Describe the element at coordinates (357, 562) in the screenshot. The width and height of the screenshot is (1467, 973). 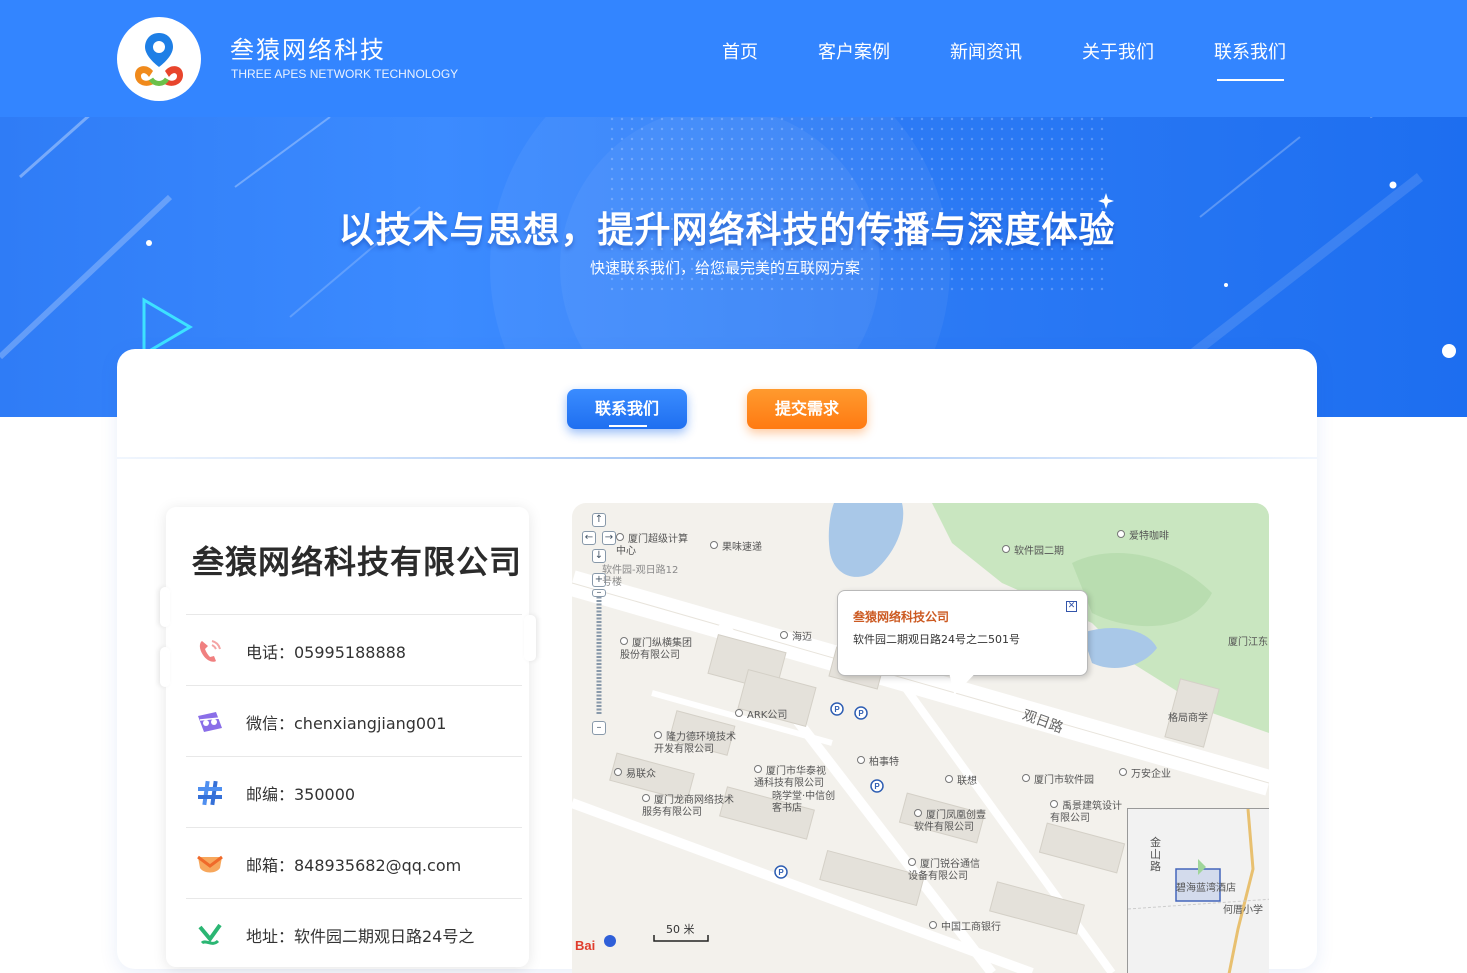
I see `company-name: 叁猿网络科技有限公司` at that location.